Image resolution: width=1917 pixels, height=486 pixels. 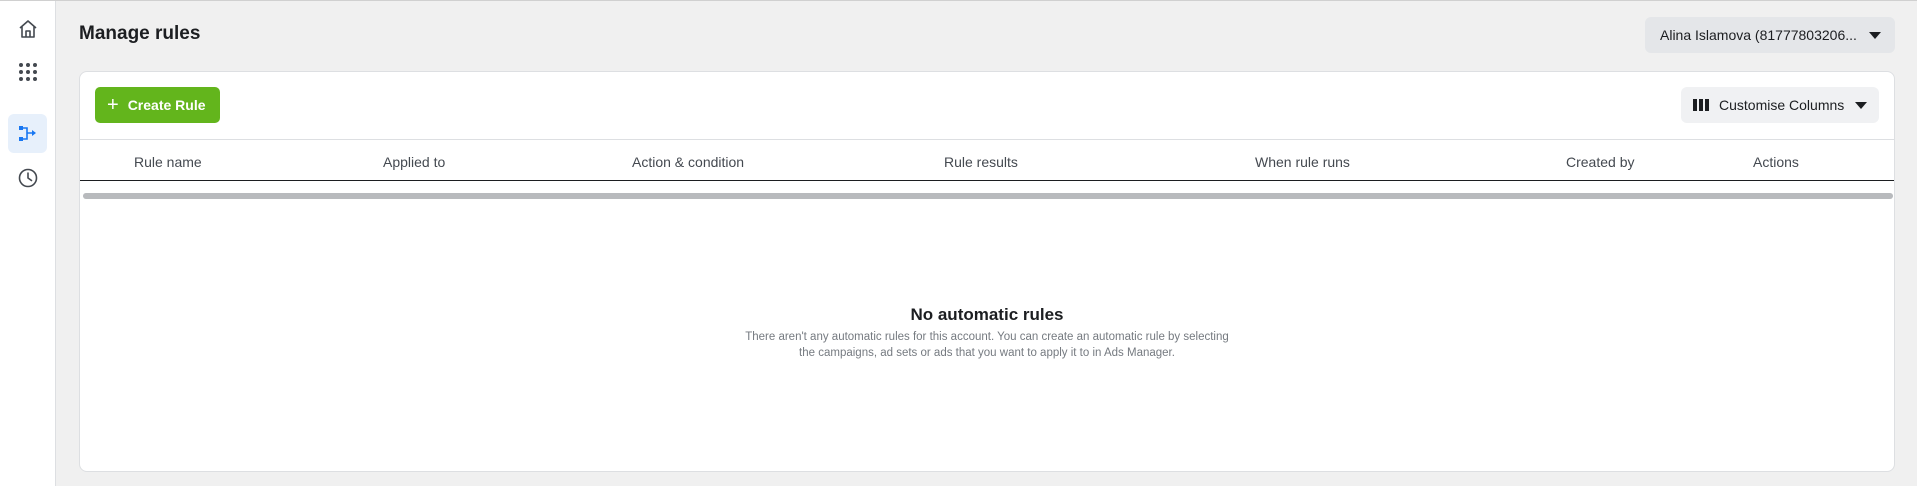 What do you see at coordinates (1701, 105) in the screenshot?
I see `columns-icon` at bounding box center [1701, 105].